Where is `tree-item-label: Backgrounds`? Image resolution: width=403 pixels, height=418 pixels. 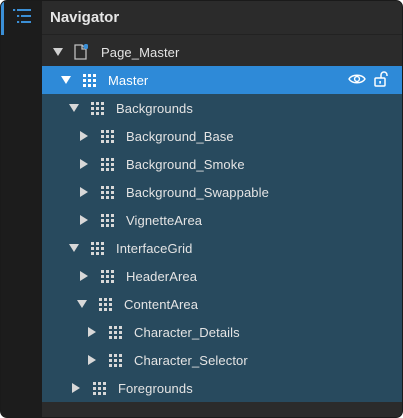 tree-item-label: Backgrounds is located at coordinates (154, 108).